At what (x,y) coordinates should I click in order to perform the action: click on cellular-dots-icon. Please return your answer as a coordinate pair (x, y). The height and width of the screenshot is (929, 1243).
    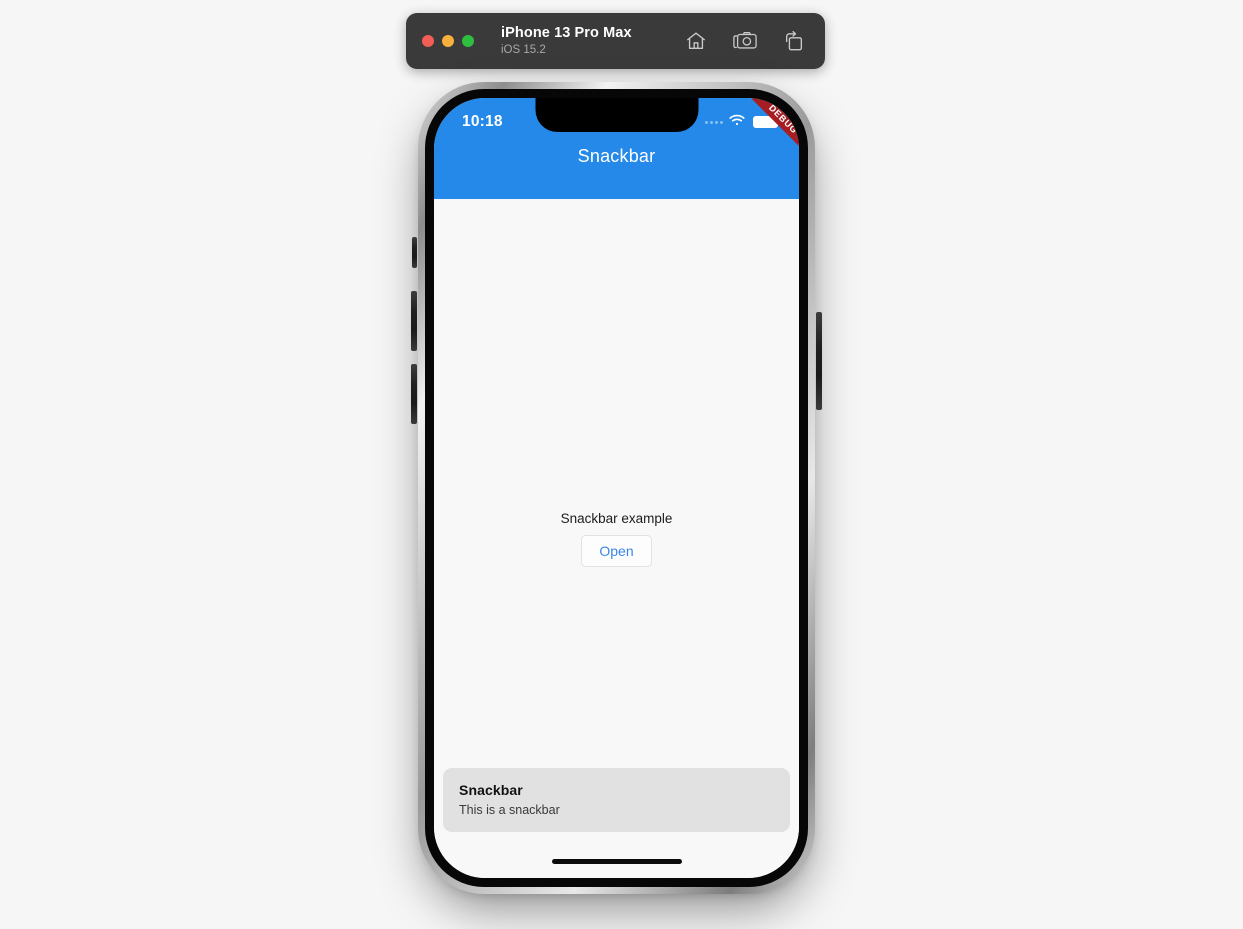
    Looking at the image, I should click on (714, 122).